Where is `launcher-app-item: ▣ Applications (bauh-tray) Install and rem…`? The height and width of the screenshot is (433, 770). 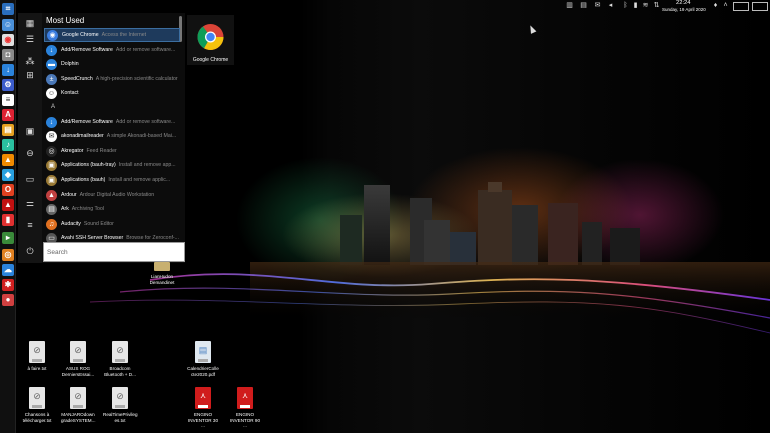
launcher-app-item: ▣ Applications (bauh-tray) Install and rem… is located at coordinates (112, 165).